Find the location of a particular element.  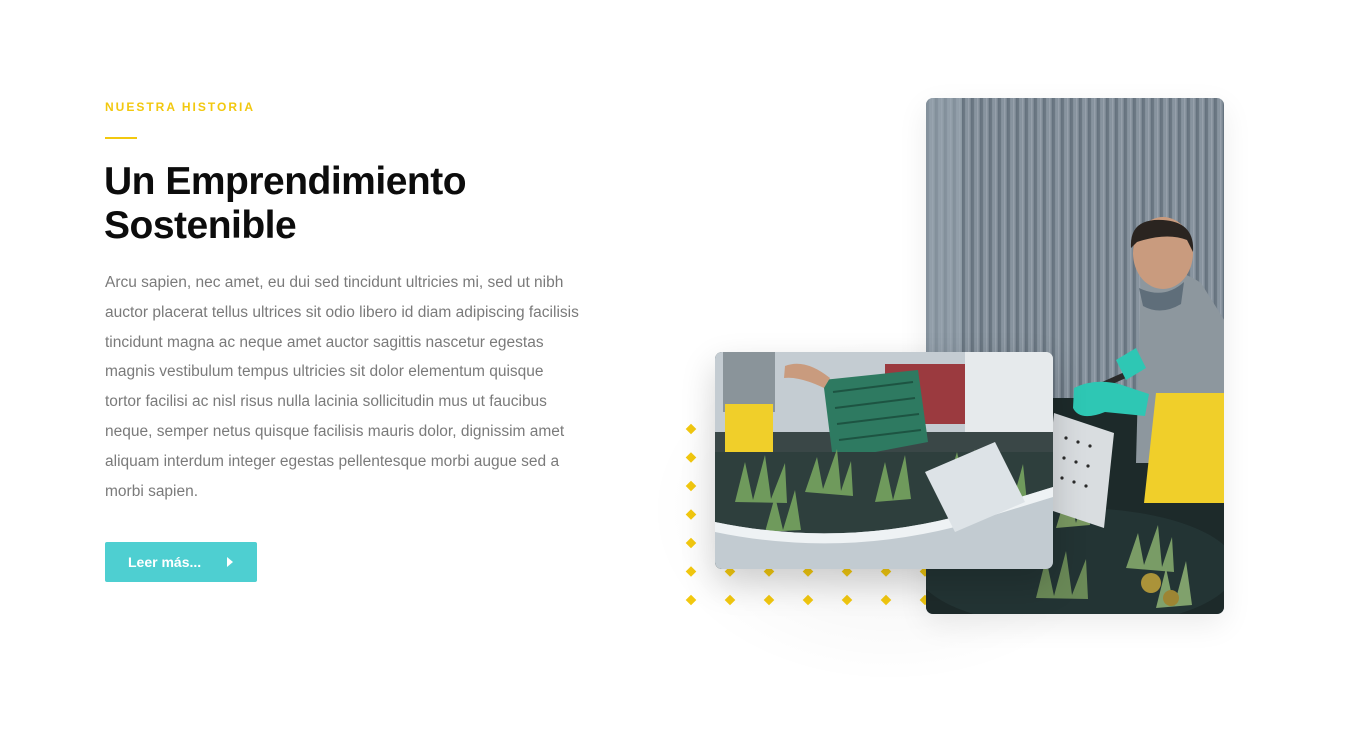

crate-photo-image is located at coordinates (884, 460).